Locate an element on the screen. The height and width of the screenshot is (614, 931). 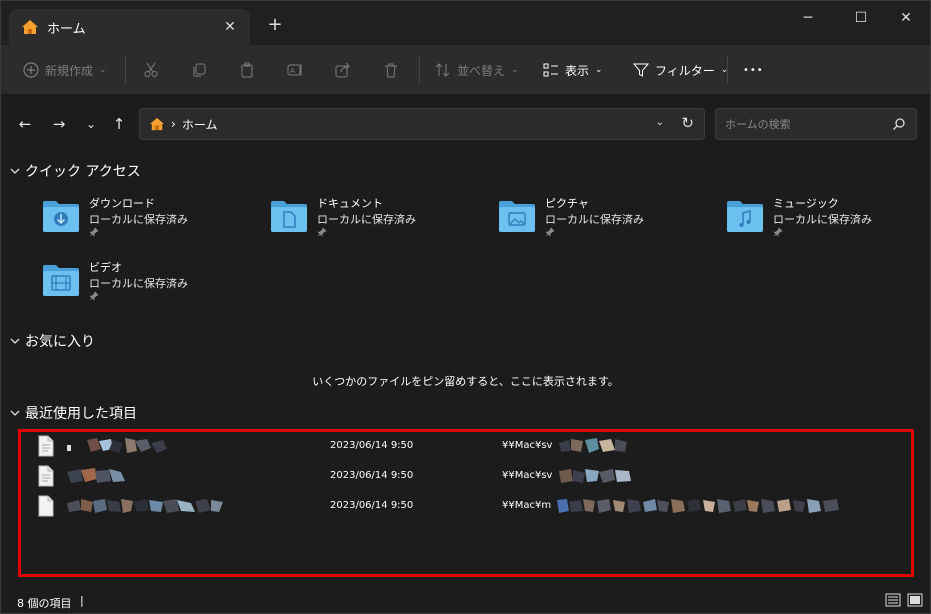
section-recent: 最近使用した項目 is located at coordinates (73, 413).